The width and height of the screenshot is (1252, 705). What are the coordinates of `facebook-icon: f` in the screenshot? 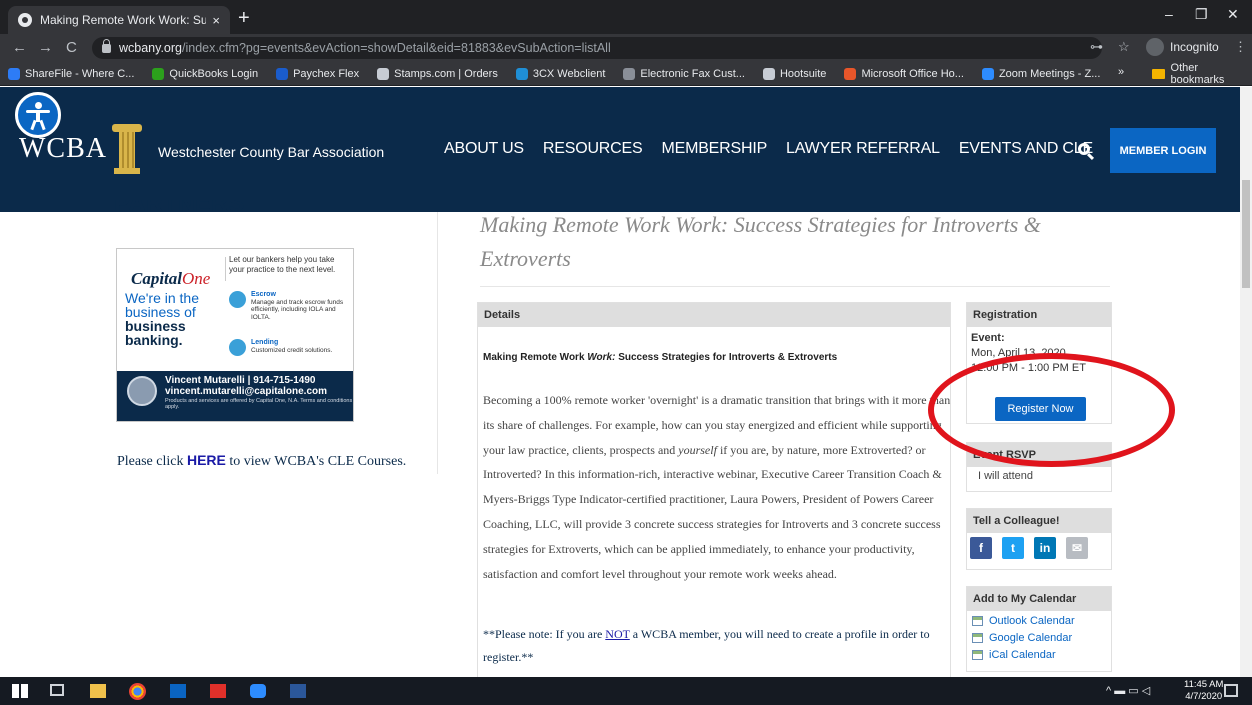 It's located at (981, 548).